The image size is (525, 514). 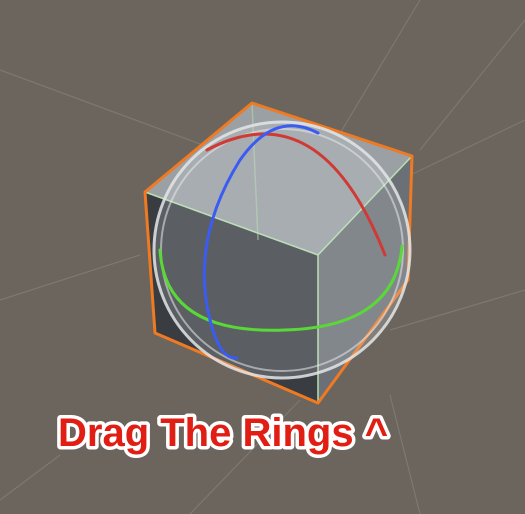 I want to click on instruction-caption: Drag The Rings ^ Drag The Rings ^, so click(x=224, y=433).